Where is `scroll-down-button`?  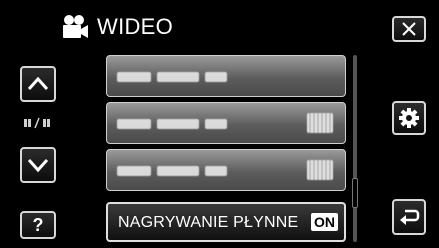
scroll-down-button is located at coordinates (38, 165).